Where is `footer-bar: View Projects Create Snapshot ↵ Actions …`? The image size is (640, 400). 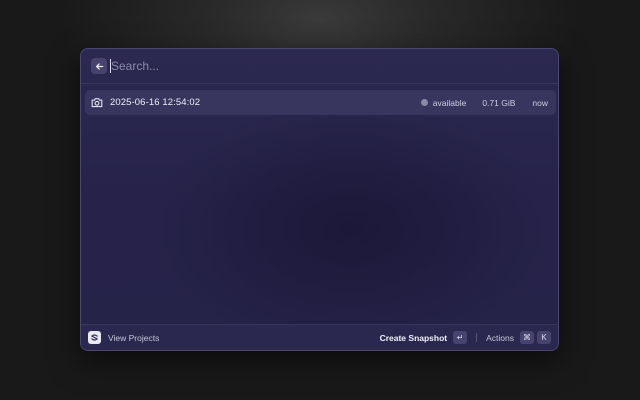
footer-bar: View Projects Create Snapshot ↵ Actions … is located at coordinates (319, 337).